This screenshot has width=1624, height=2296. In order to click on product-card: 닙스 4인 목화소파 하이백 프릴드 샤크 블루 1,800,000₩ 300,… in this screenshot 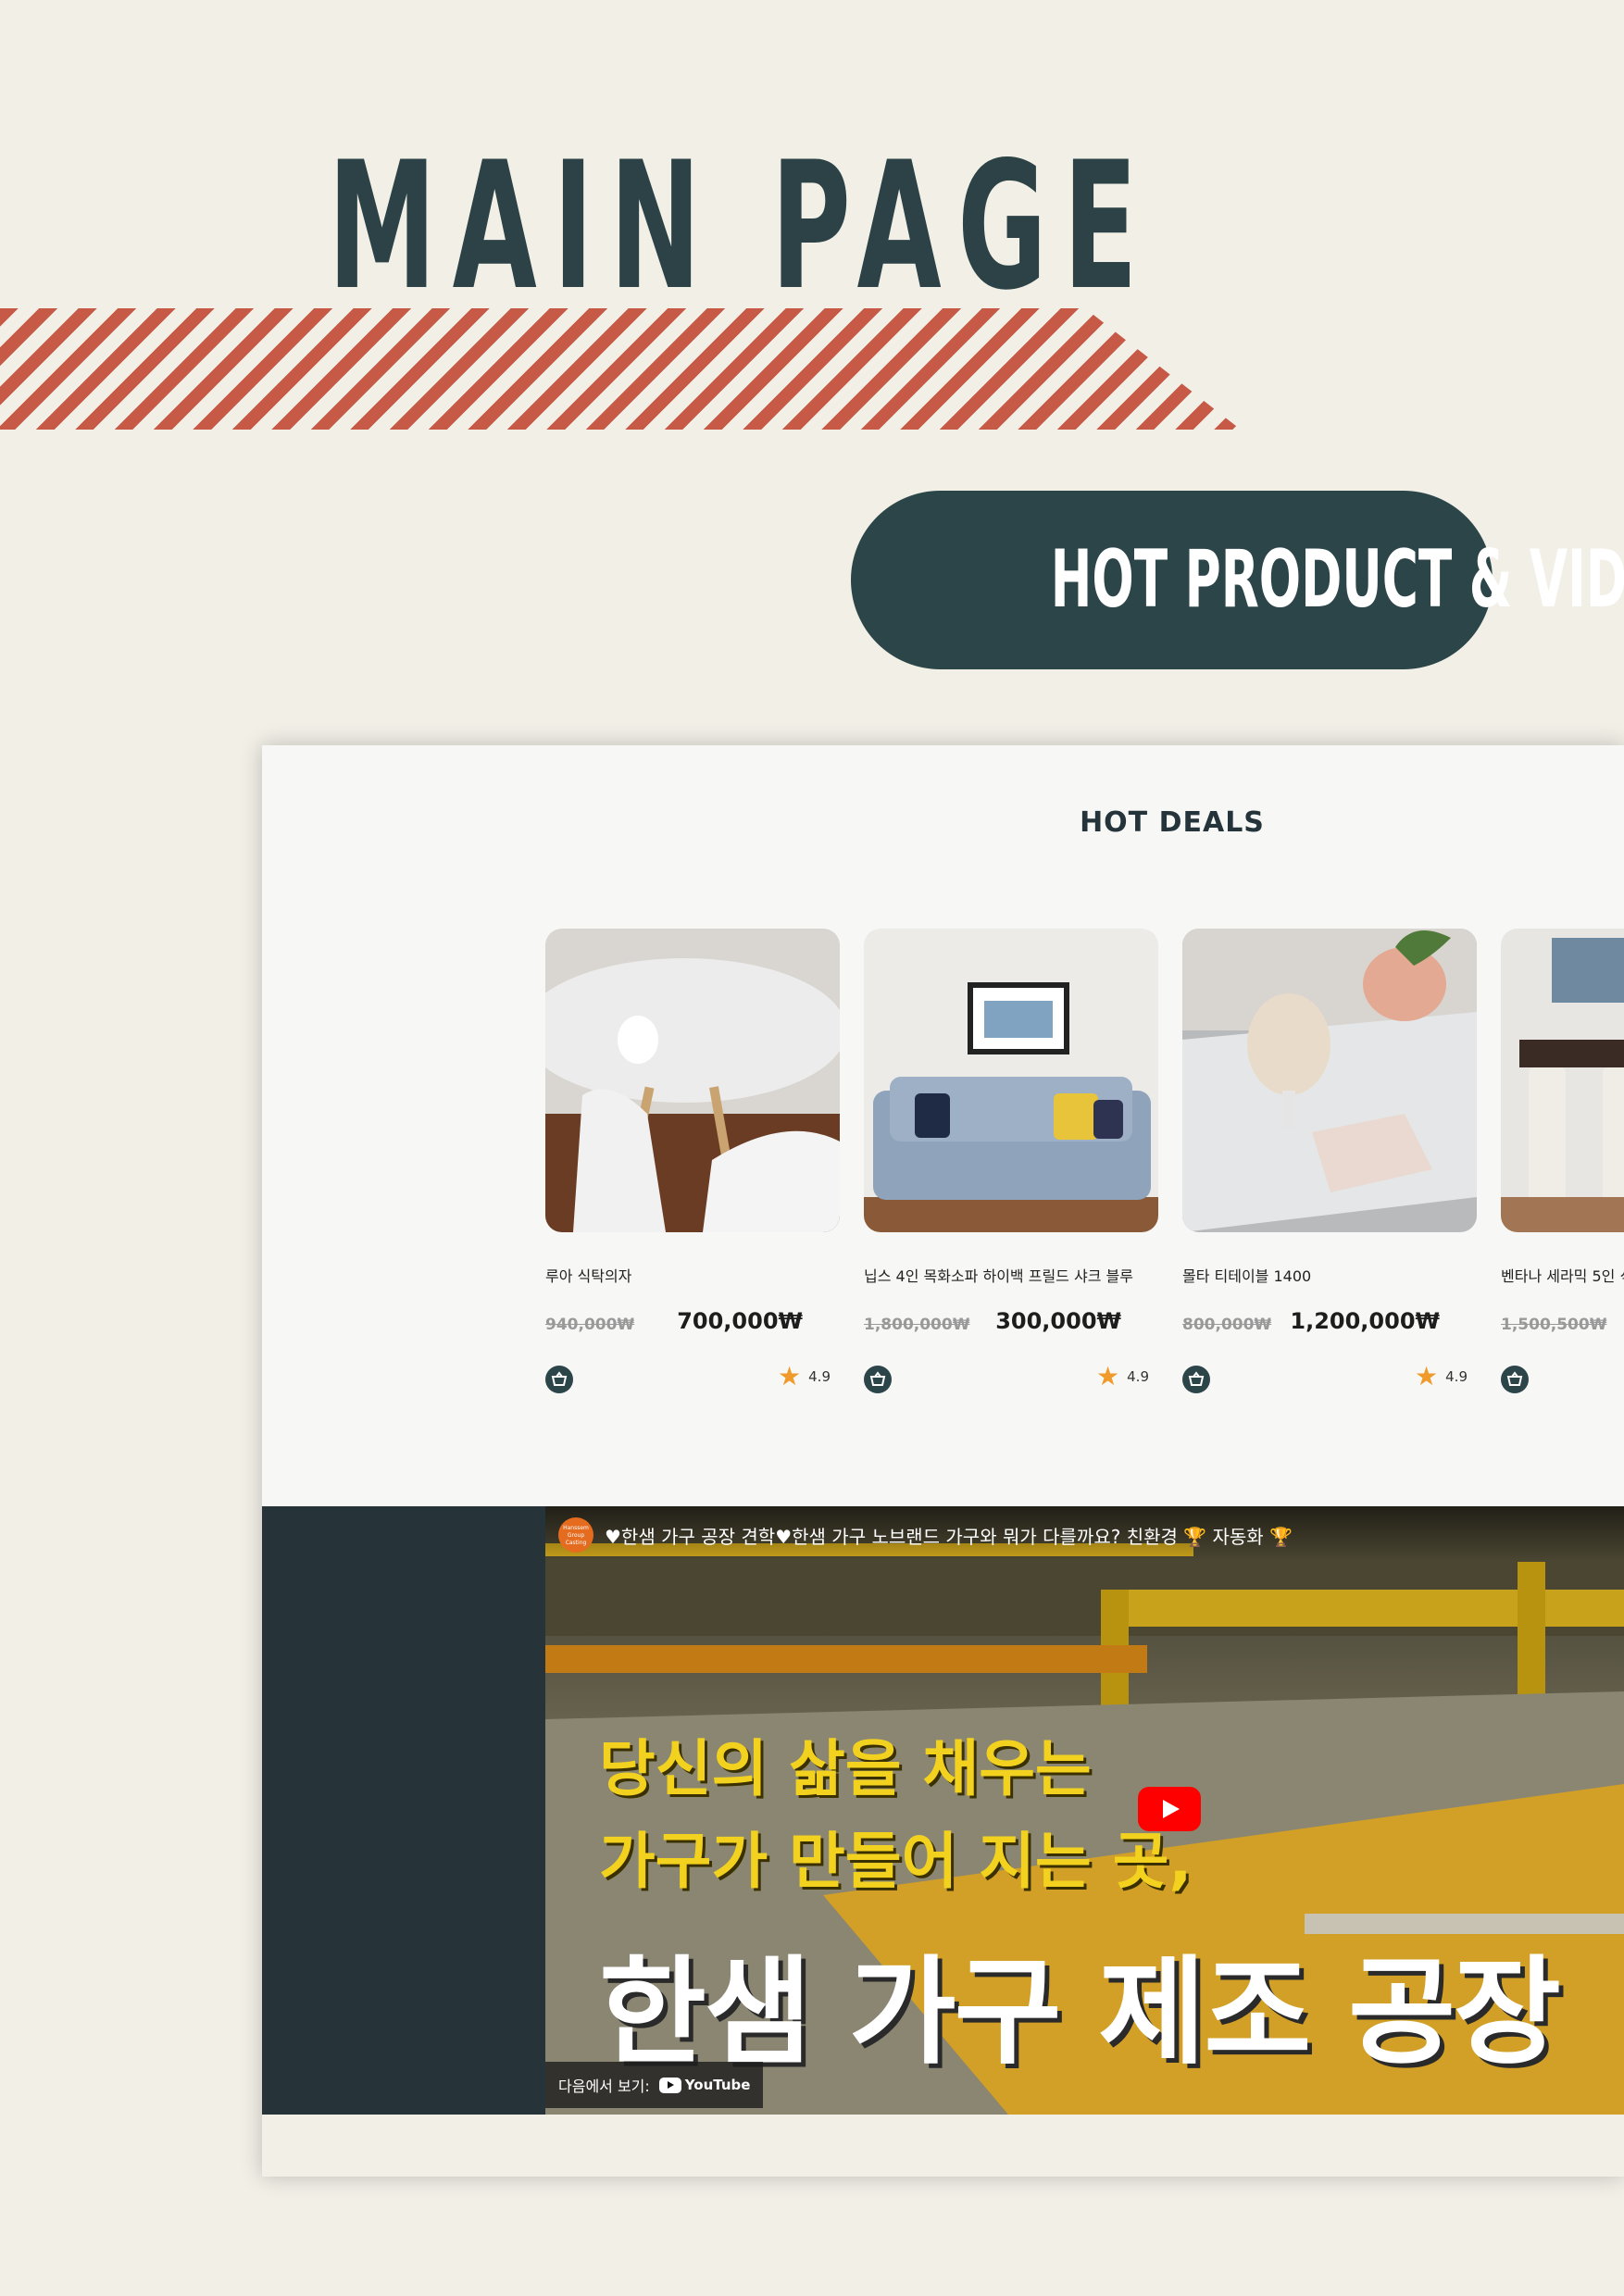, I will do `click(1011, 1161)`.